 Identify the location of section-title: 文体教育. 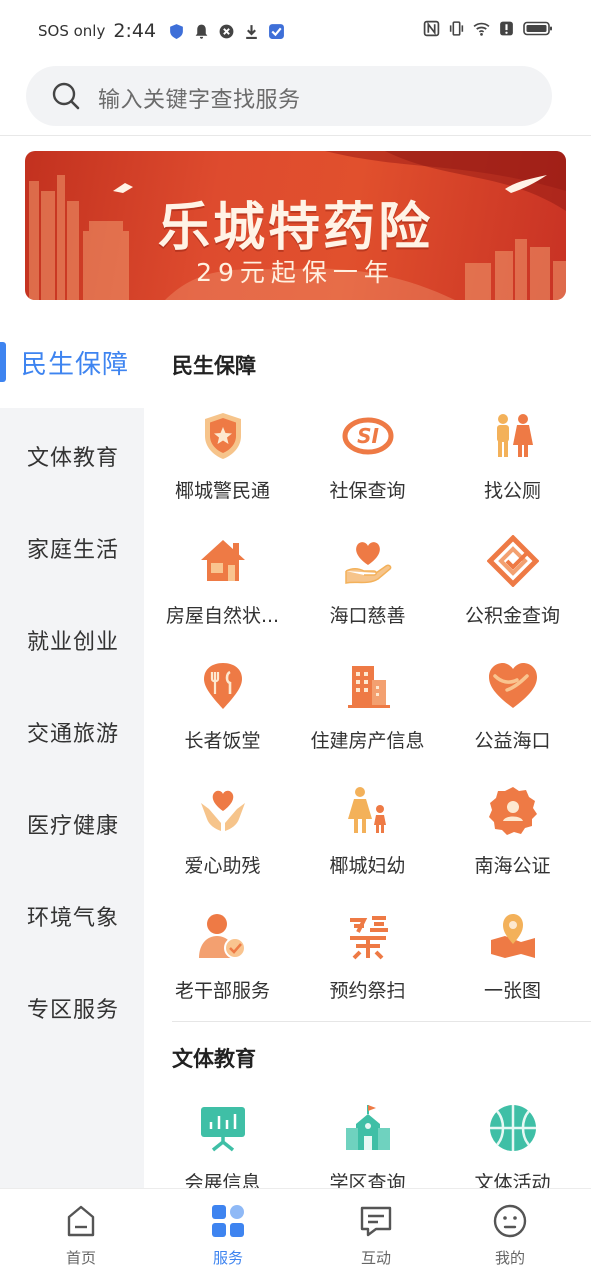
(214, 1059).